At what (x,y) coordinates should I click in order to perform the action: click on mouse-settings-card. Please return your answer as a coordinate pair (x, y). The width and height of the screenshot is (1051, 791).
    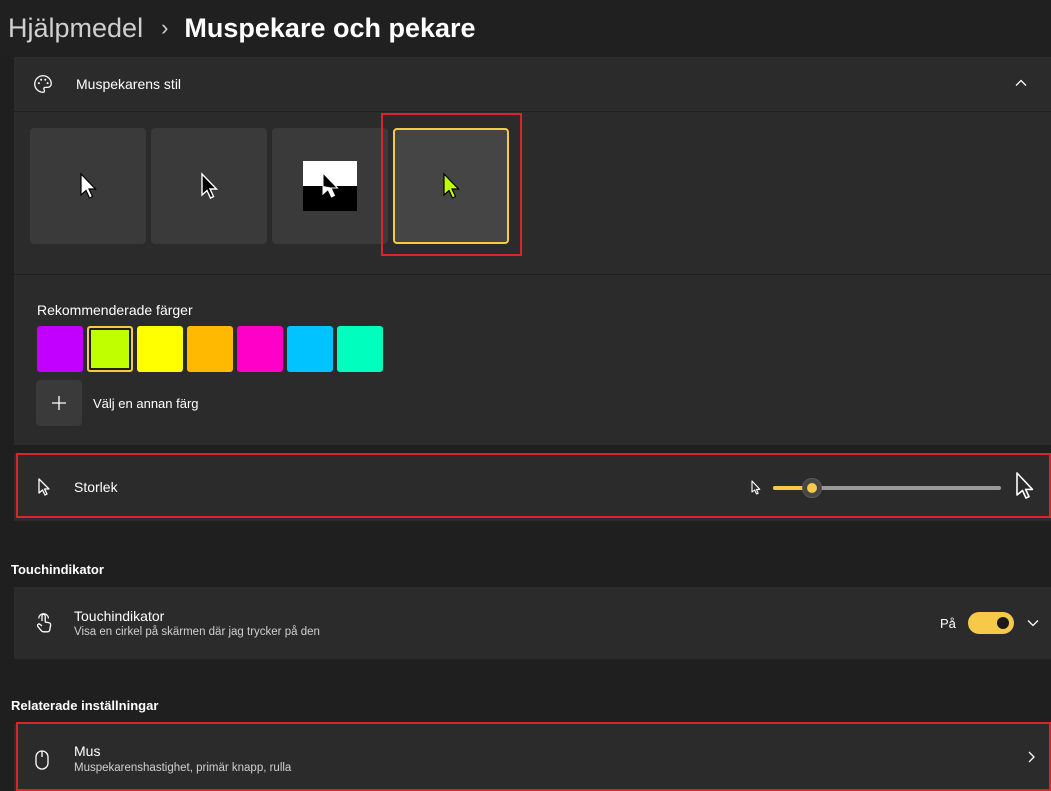
    Looking at the image, I should click on (532, 757).